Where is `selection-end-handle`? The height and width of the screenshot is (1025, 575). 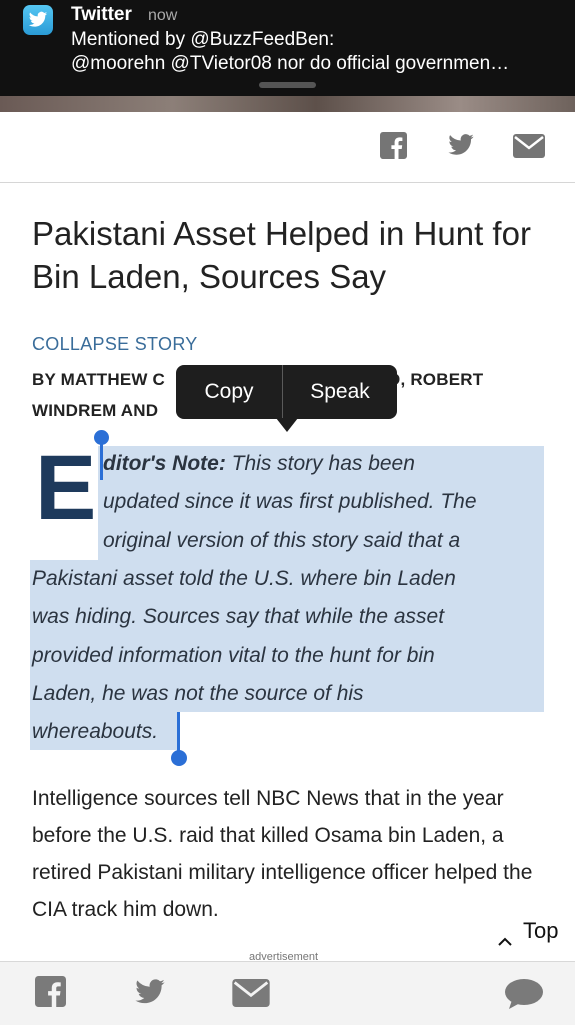 selection-end-handle is located at coordinates (178, 733).